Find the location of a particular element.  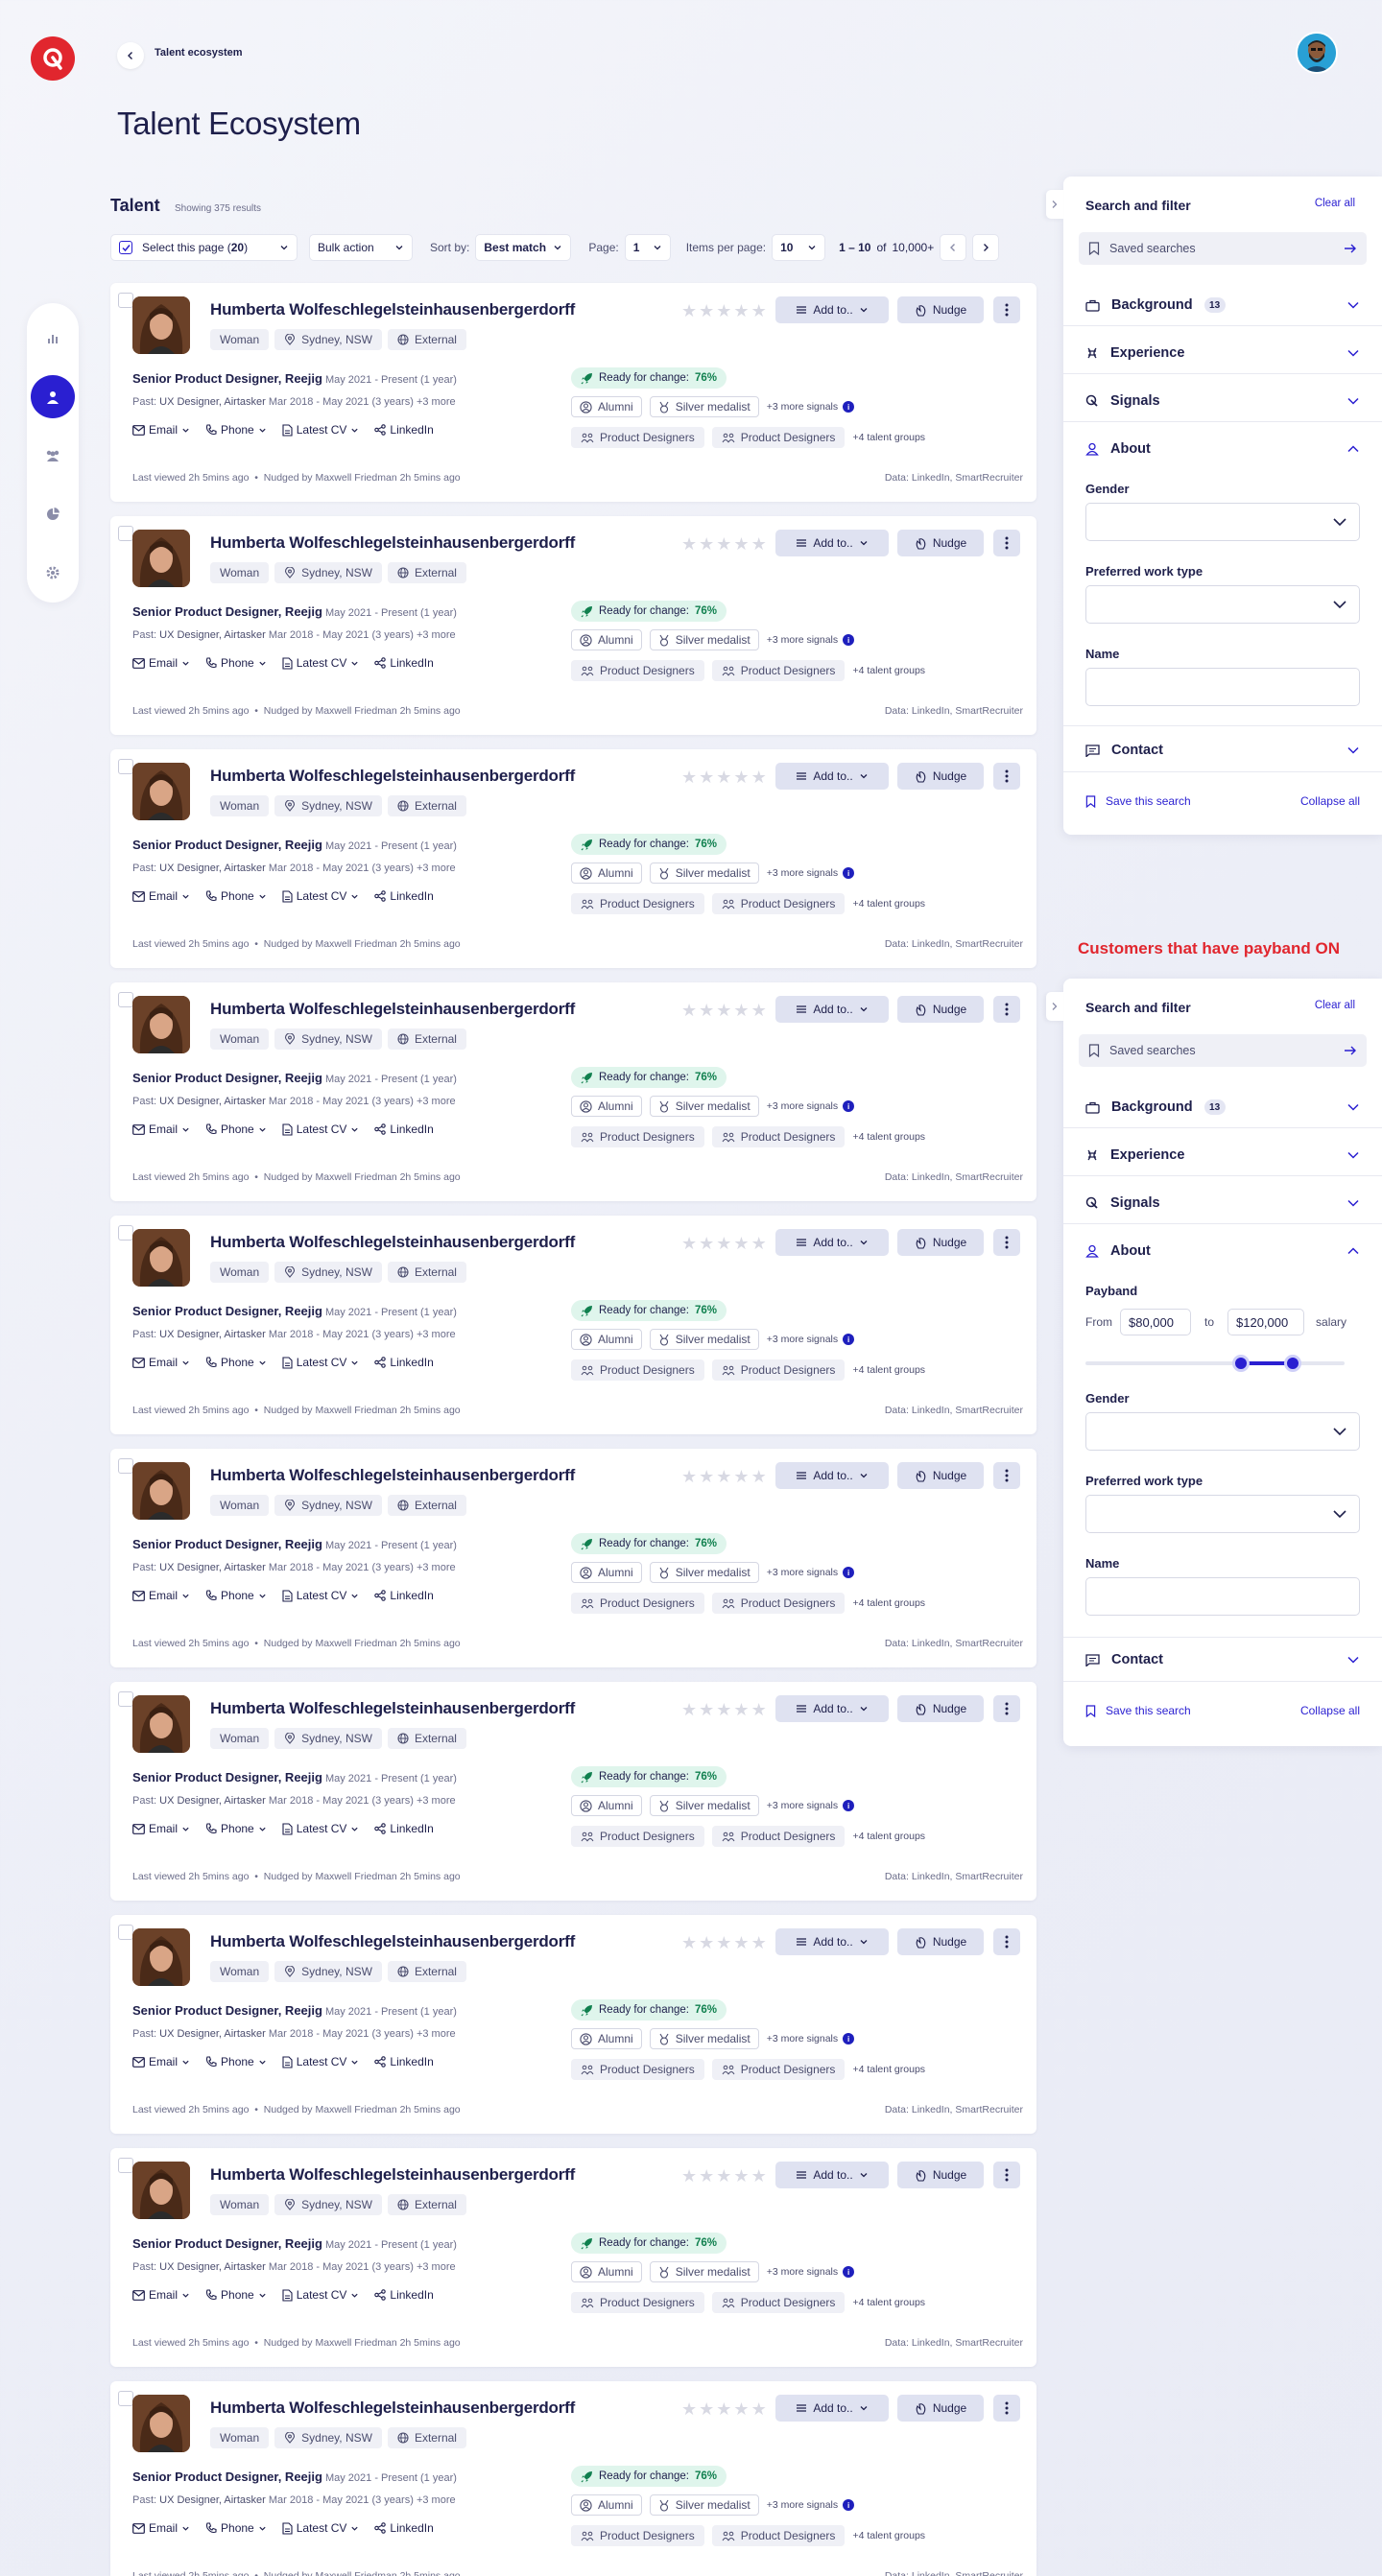

payband-from-input: $80,000 is located at coordinates (1155, 1322).